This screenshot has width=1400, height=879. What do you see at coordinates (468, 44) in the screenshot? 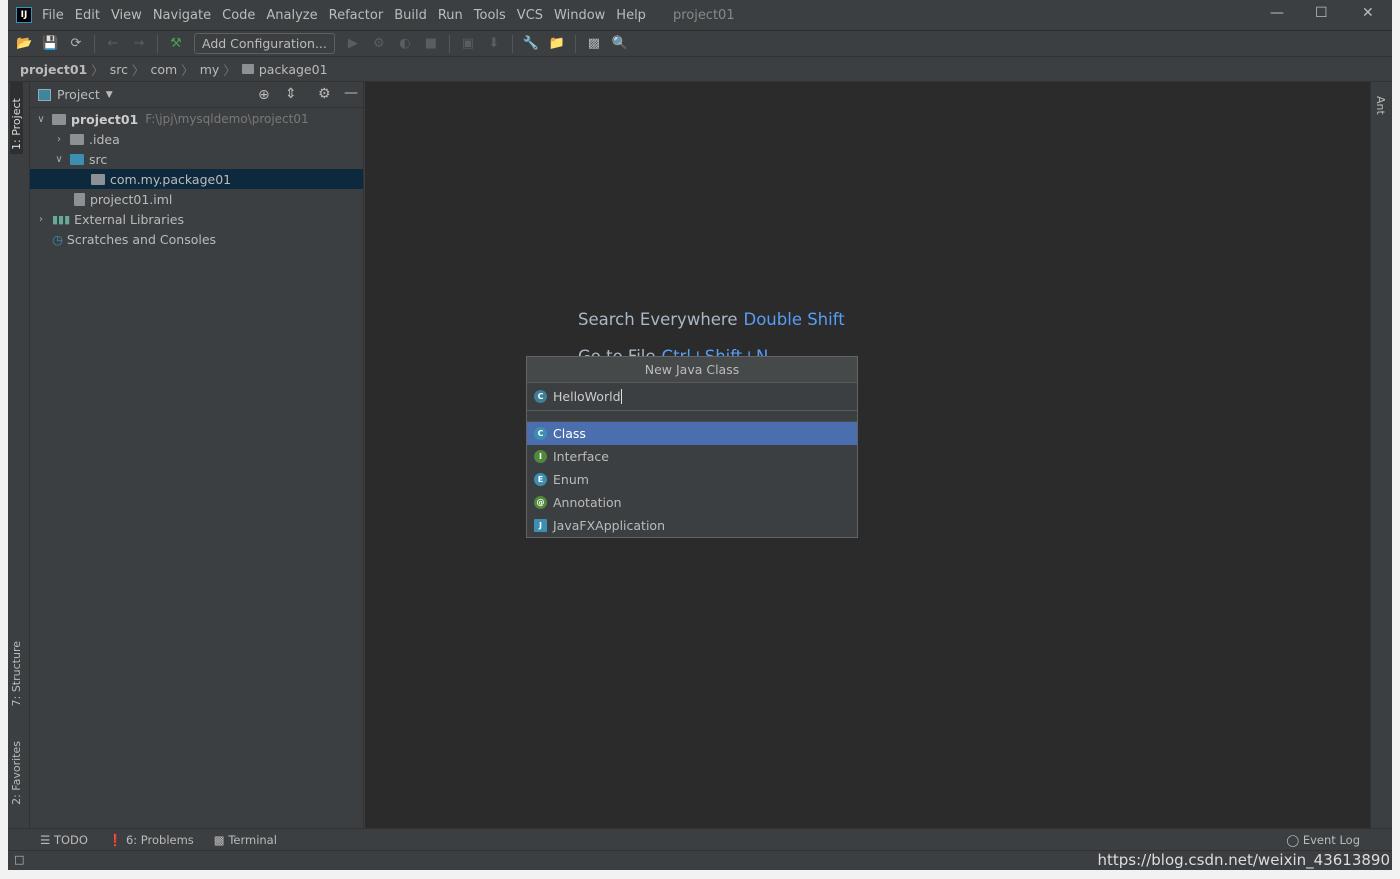
I see `attach-icon: ▣` at bounding box center [468, 44].